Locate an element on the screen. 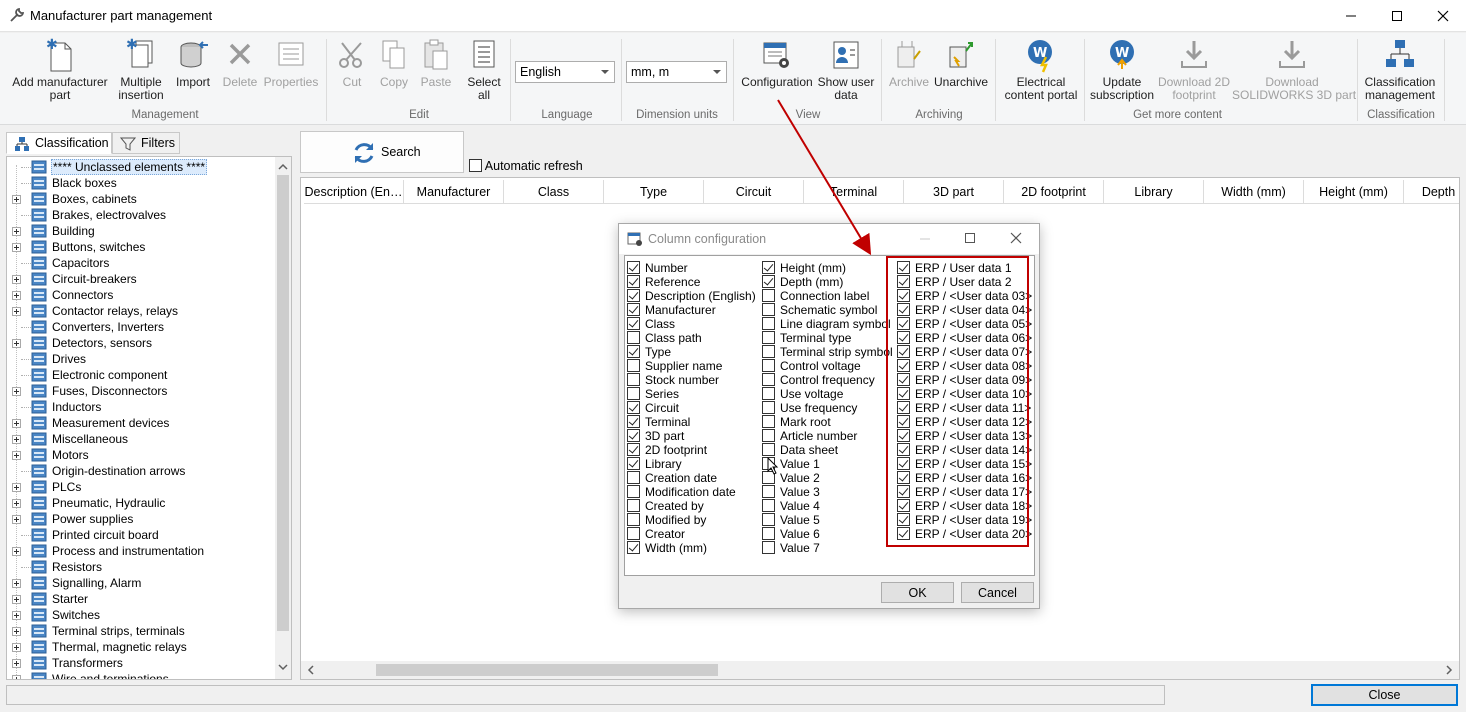 Image resolution: width=1466 pixels, height=712 pixels. tree-item: Converters, Inverters is located at coordinates (142, 327).